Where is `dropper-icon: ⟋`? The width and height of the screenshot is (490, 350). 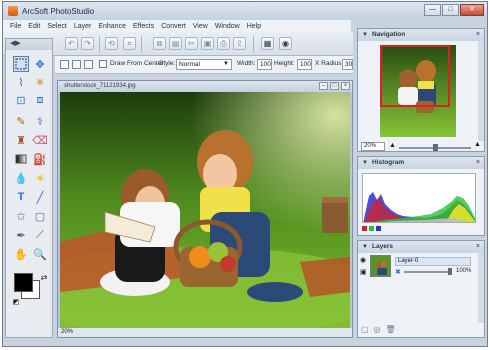
dropper-icon: ⟋ is located at coordinates (40, 235).